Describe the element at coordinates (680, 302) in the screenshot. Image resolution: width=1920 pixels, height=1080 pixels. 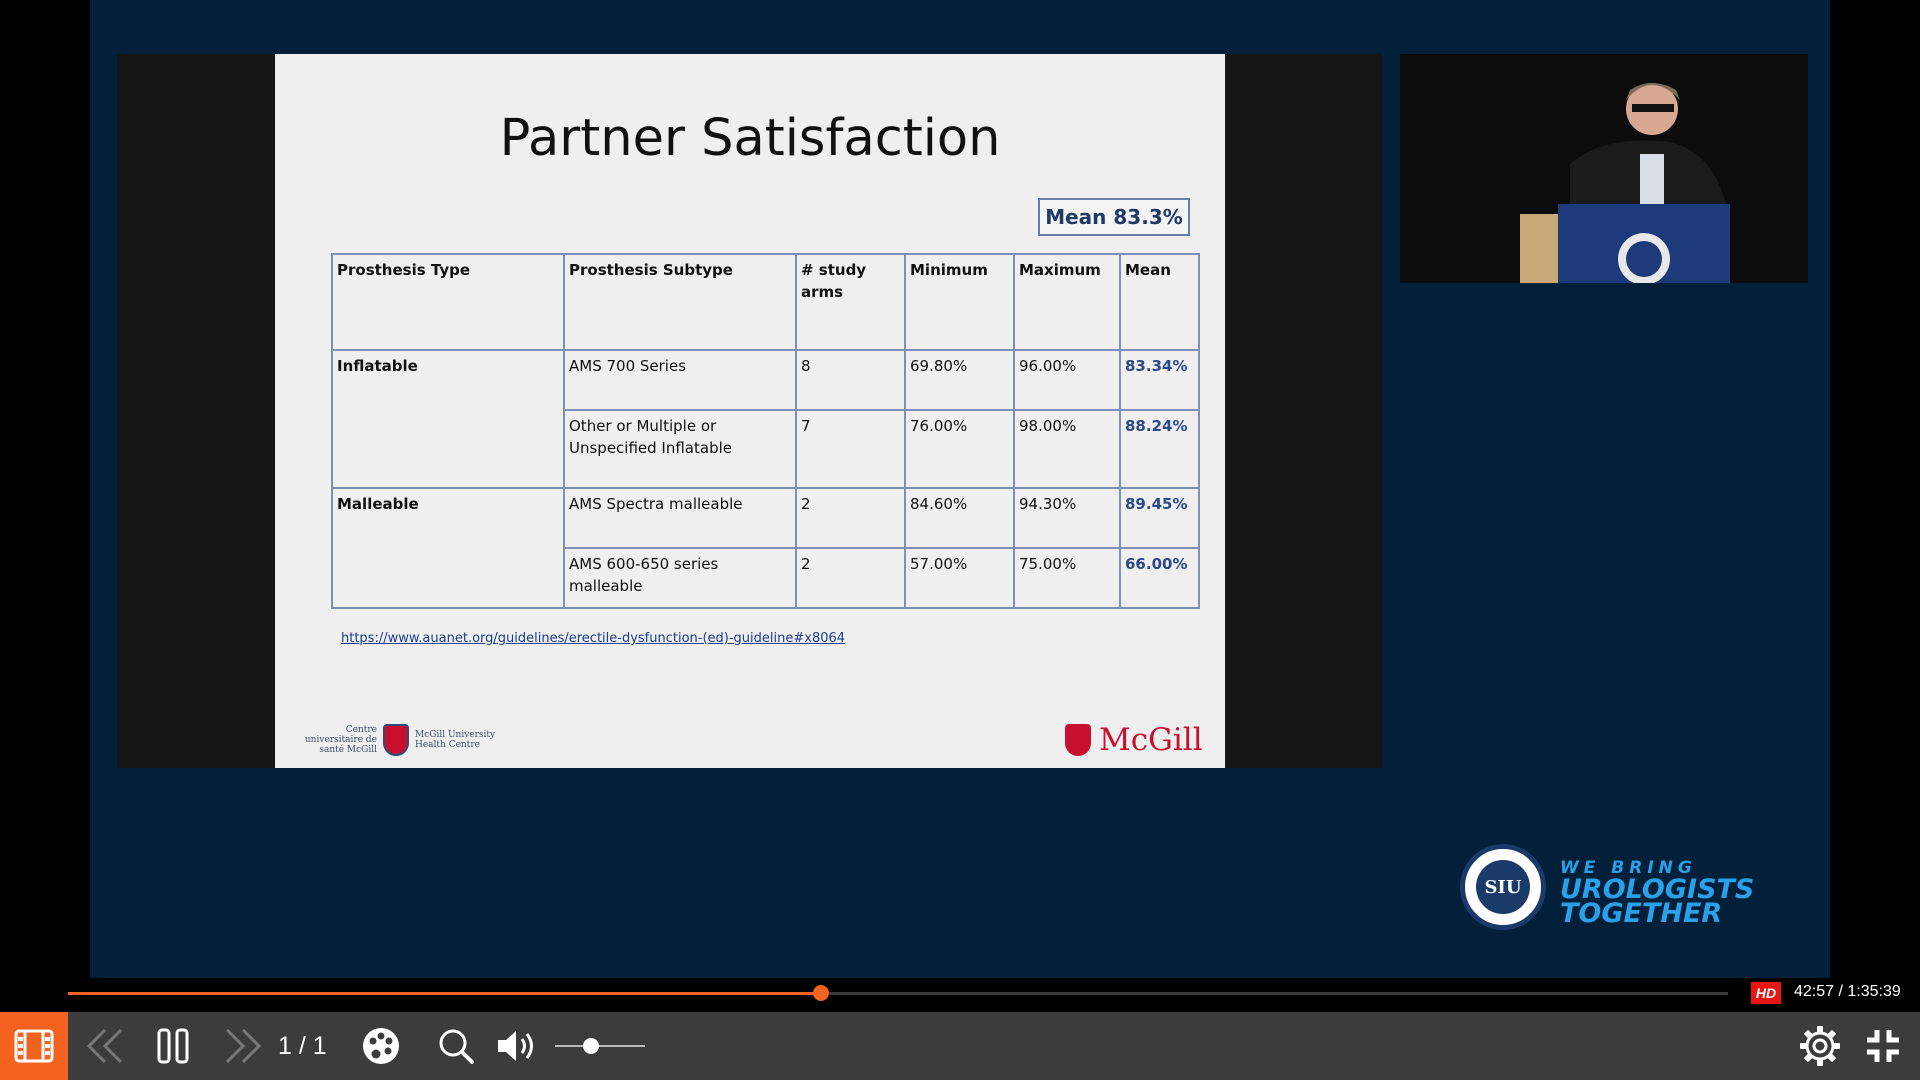
I see `table-header: Prosthesis Subtype` at that location.